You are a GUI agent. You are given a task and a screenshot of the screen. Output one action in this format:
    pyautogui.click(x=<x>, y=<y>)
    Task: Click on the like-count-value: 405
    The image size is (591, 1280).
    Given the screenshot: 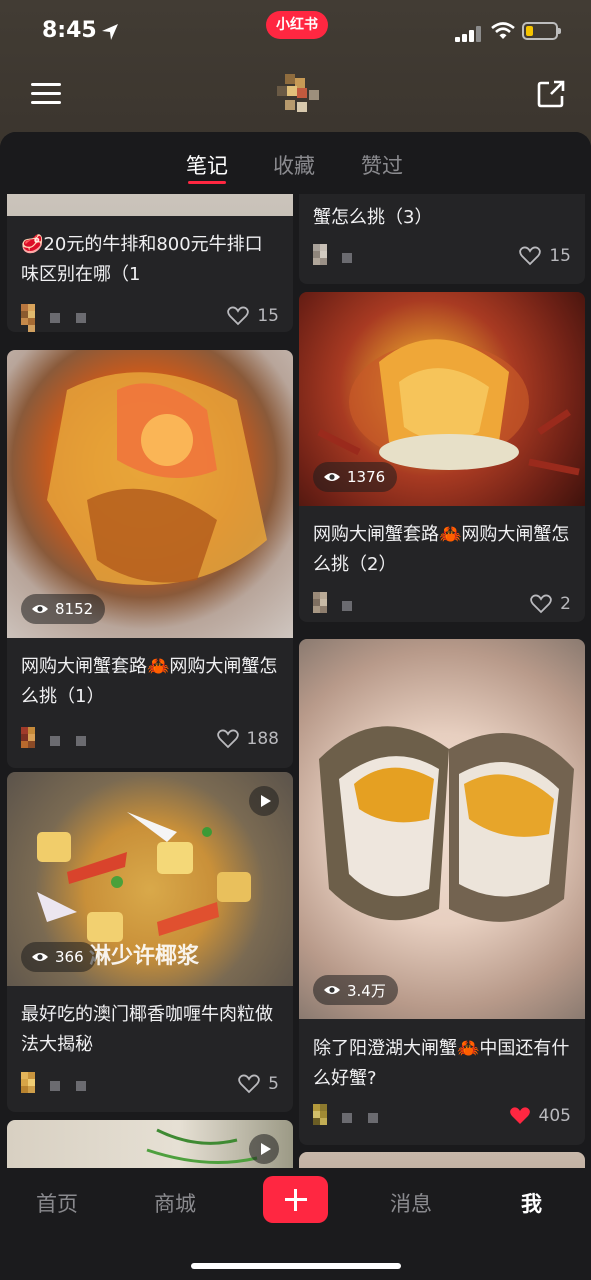 What is the action you would take?
    pyautogui.click(x=554, y=1116)
    